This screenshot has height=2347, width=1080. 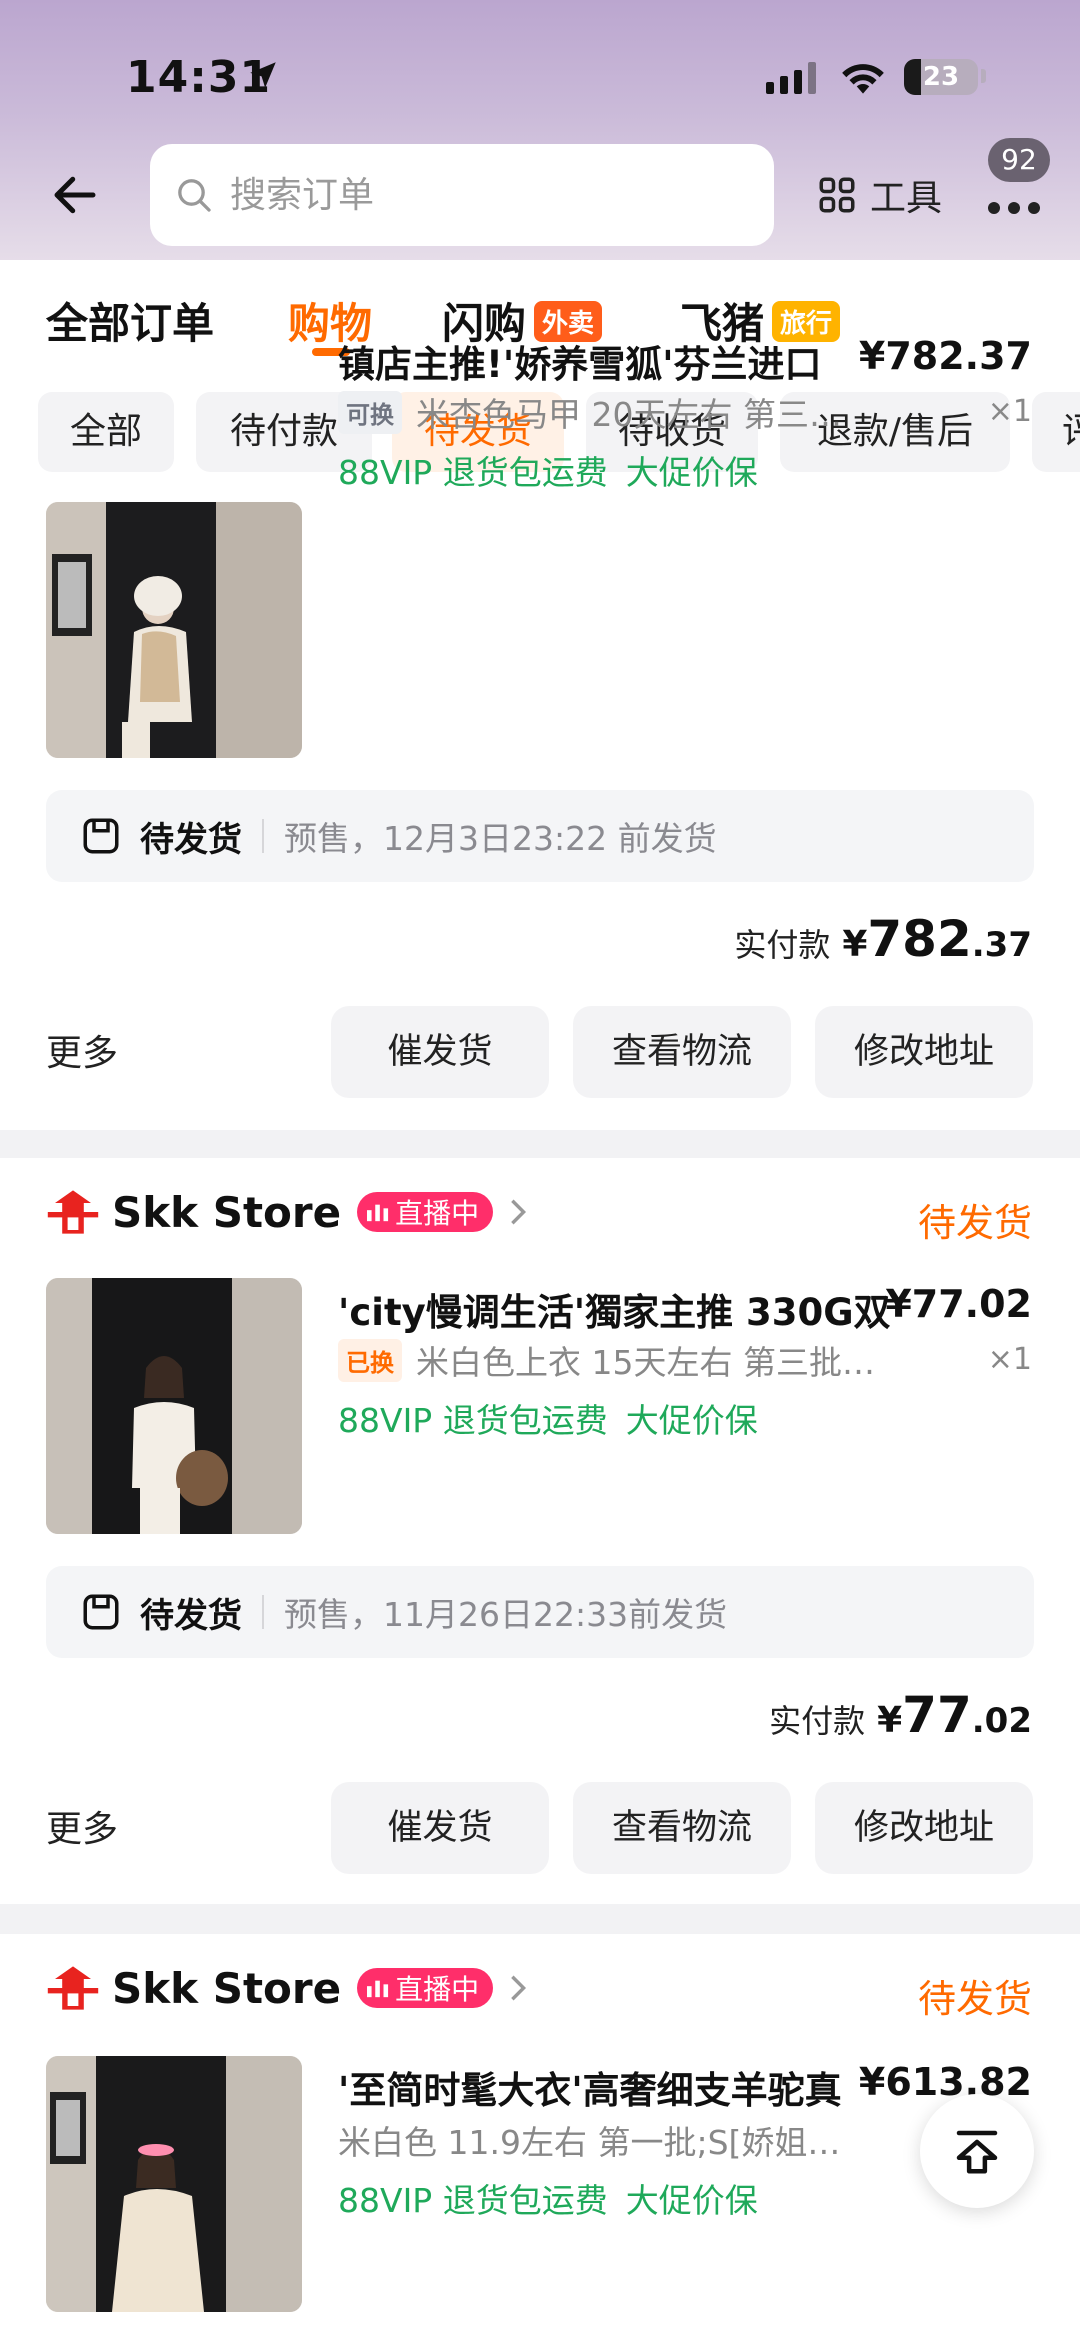 What do you see at coordinates (837, 195) in the screenshot?
I see `grid-icon` at bounding box center [837, 195].